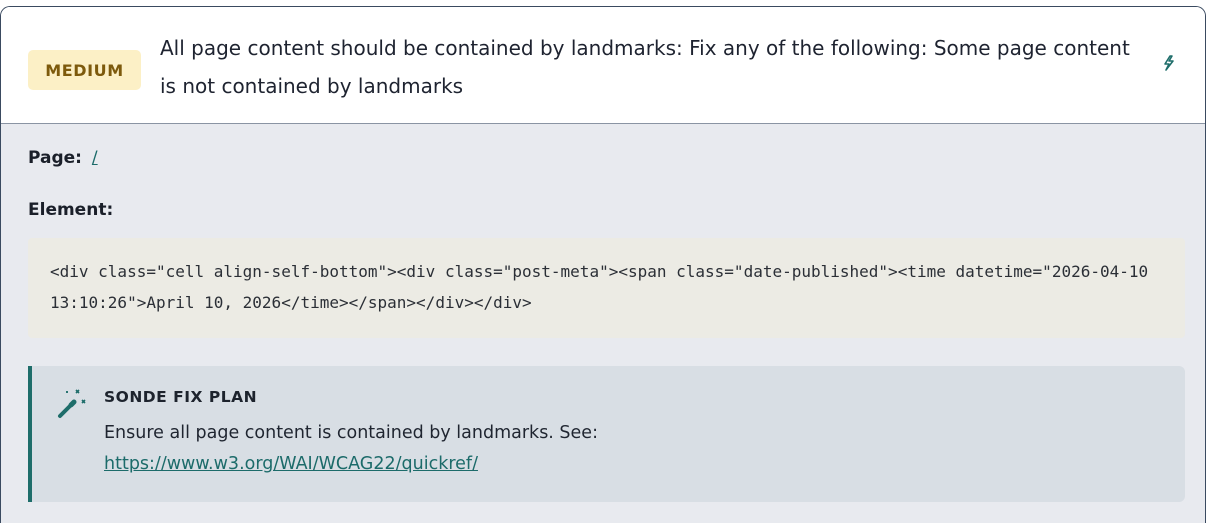 The image size is (1206, 523). What do you see at coordinates (1169, 63) in the screenshot?
I see `magic-wand-icon` at bounding box center [1169, 63].